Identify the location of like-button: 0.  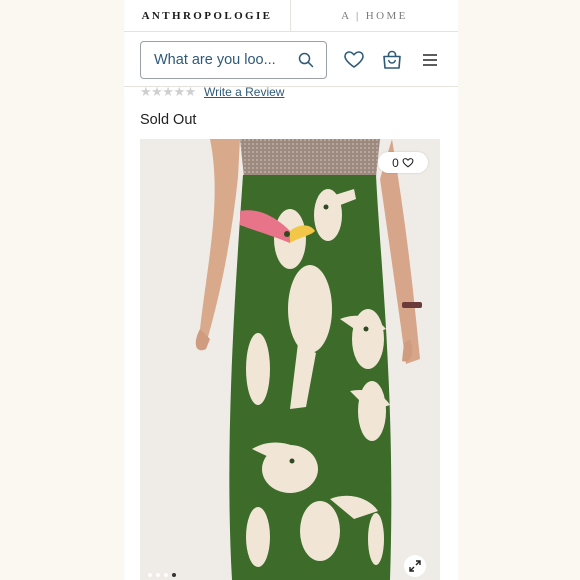
(403, 162).